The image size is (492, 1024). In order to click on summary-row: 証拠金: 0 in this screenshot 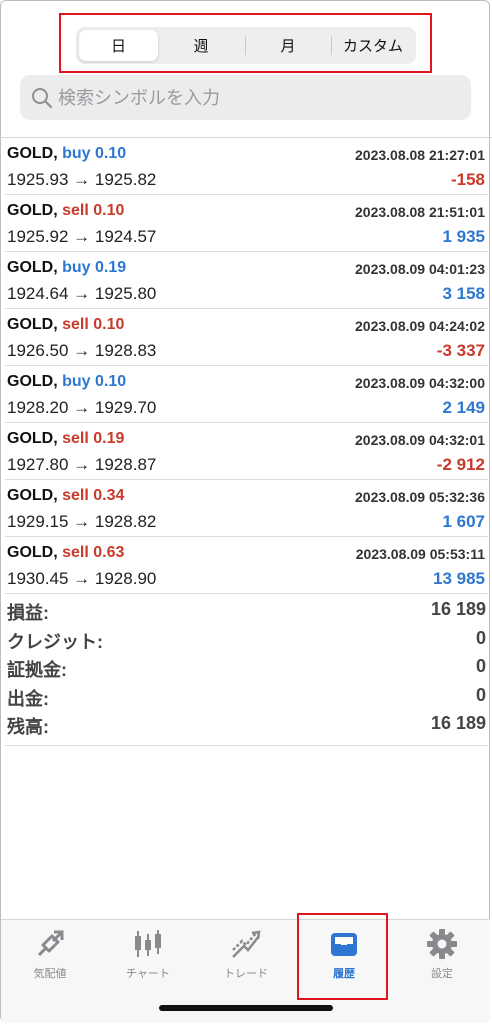, I will do `click(246, 668)`.